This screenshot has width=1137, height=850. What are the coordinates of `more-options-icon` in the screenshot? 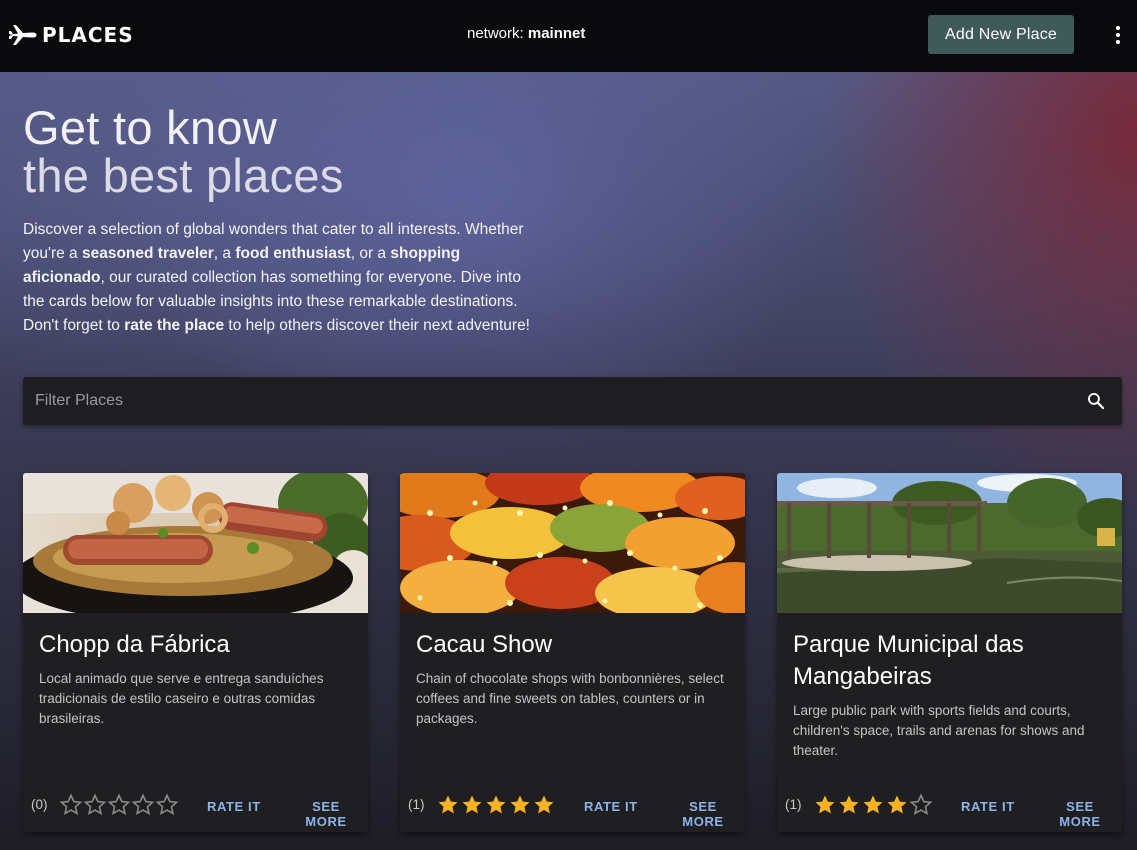 It's located at (1118, 35).